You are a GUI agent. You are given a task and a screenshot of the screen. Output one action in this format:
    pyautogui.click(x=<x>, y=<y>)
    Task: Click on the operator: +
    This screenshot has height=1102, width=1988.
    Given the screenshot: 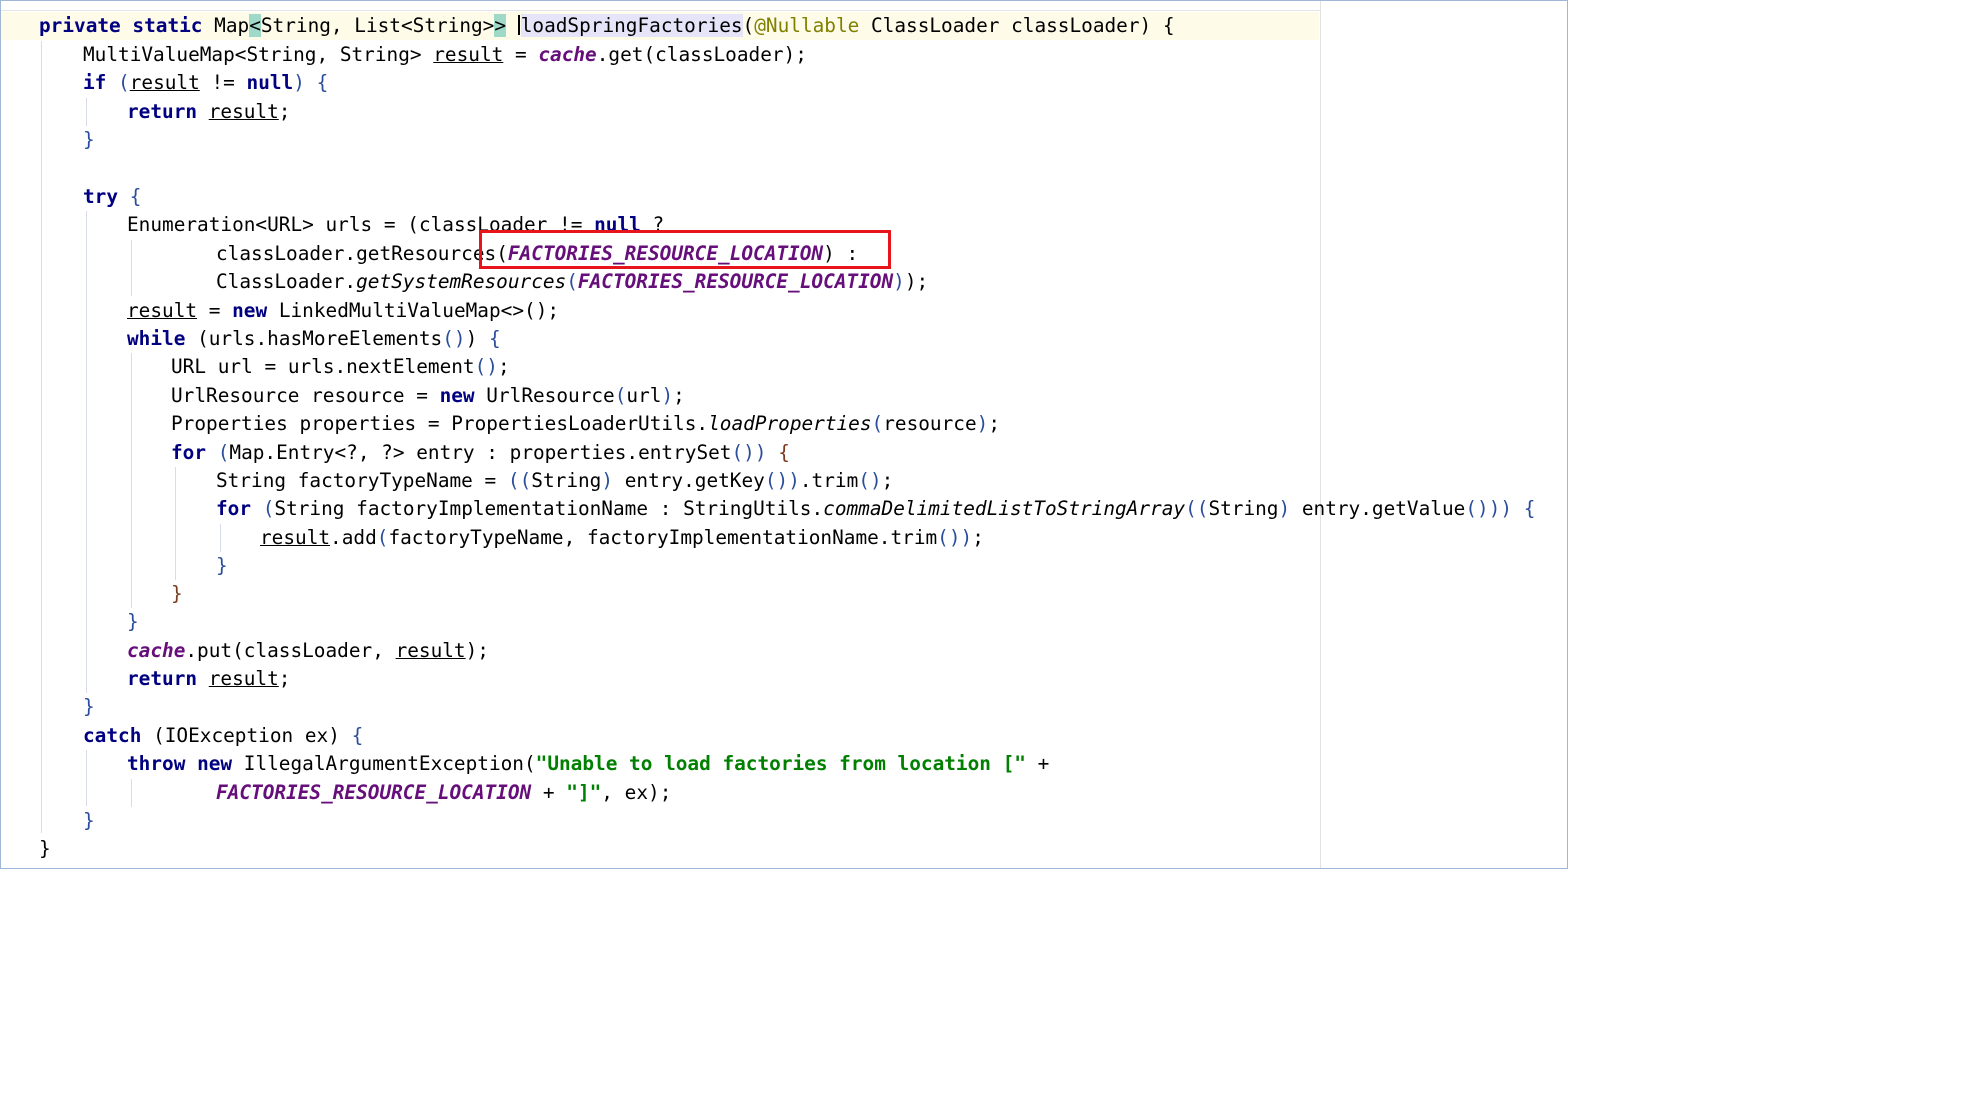 What is the action you would take?
    pyautogui.click(x=1043, y=763)
    